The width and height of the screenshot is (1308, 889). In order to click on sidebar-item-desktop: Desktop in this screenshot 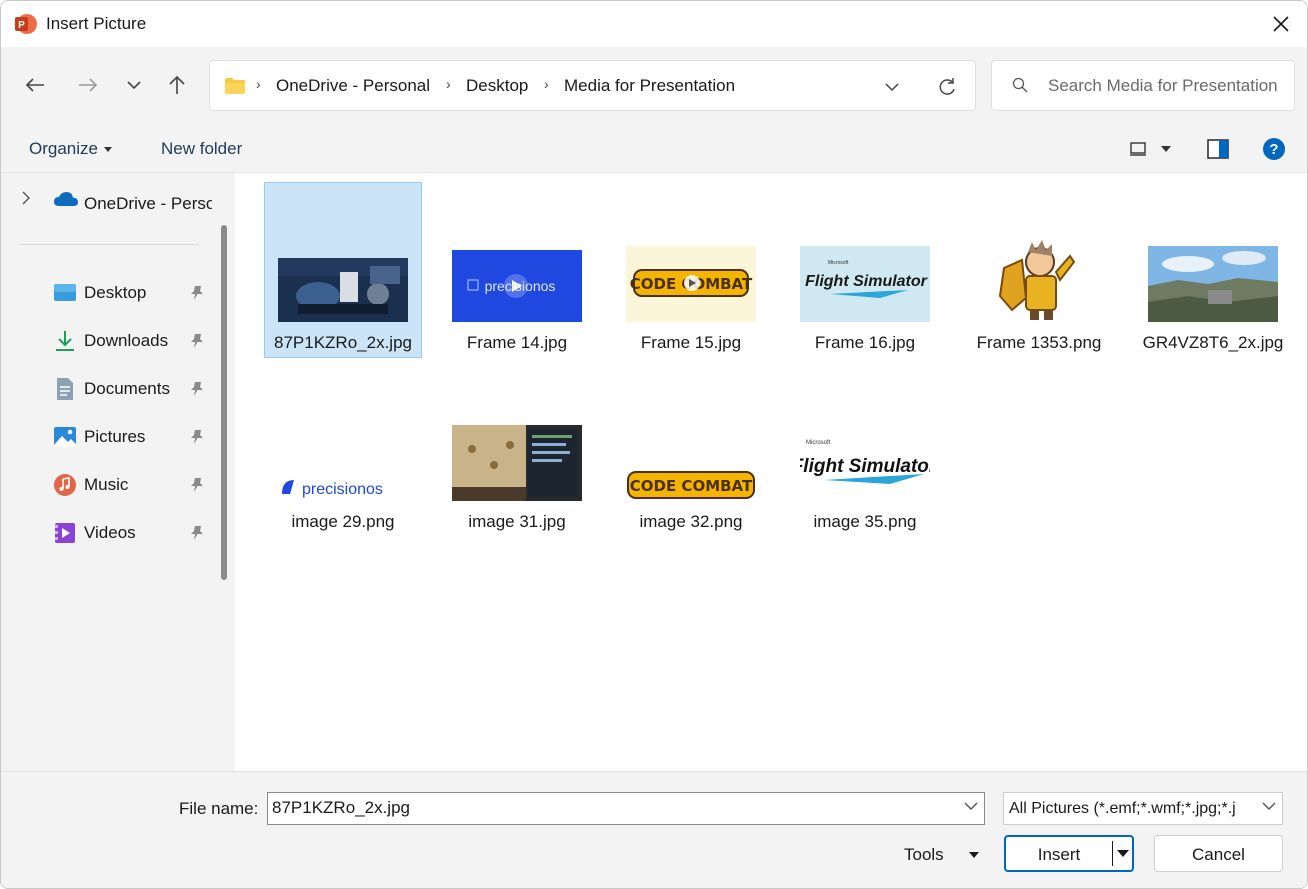, I will do `click(107, 293)`.